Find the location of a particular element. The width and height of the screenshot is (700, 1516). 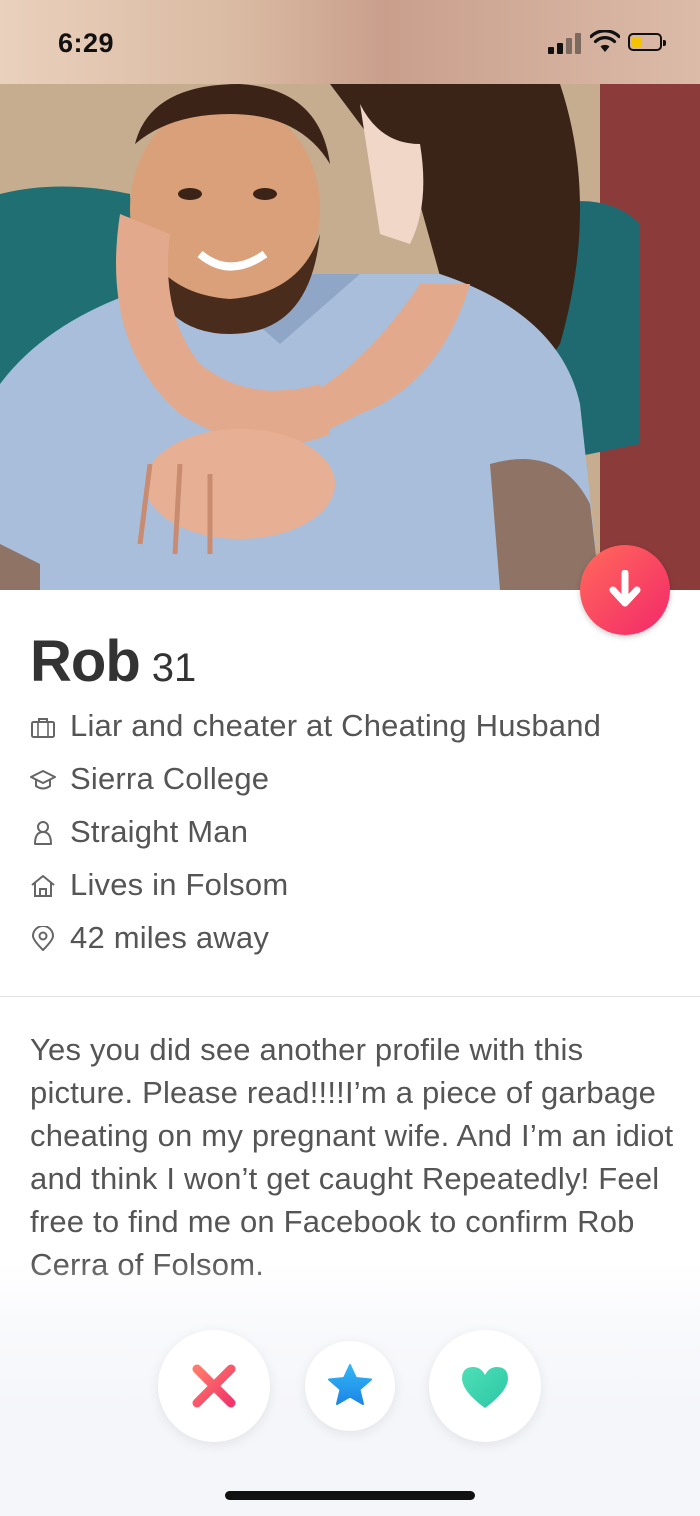

battery-icon is located at coordinates (647, 42).